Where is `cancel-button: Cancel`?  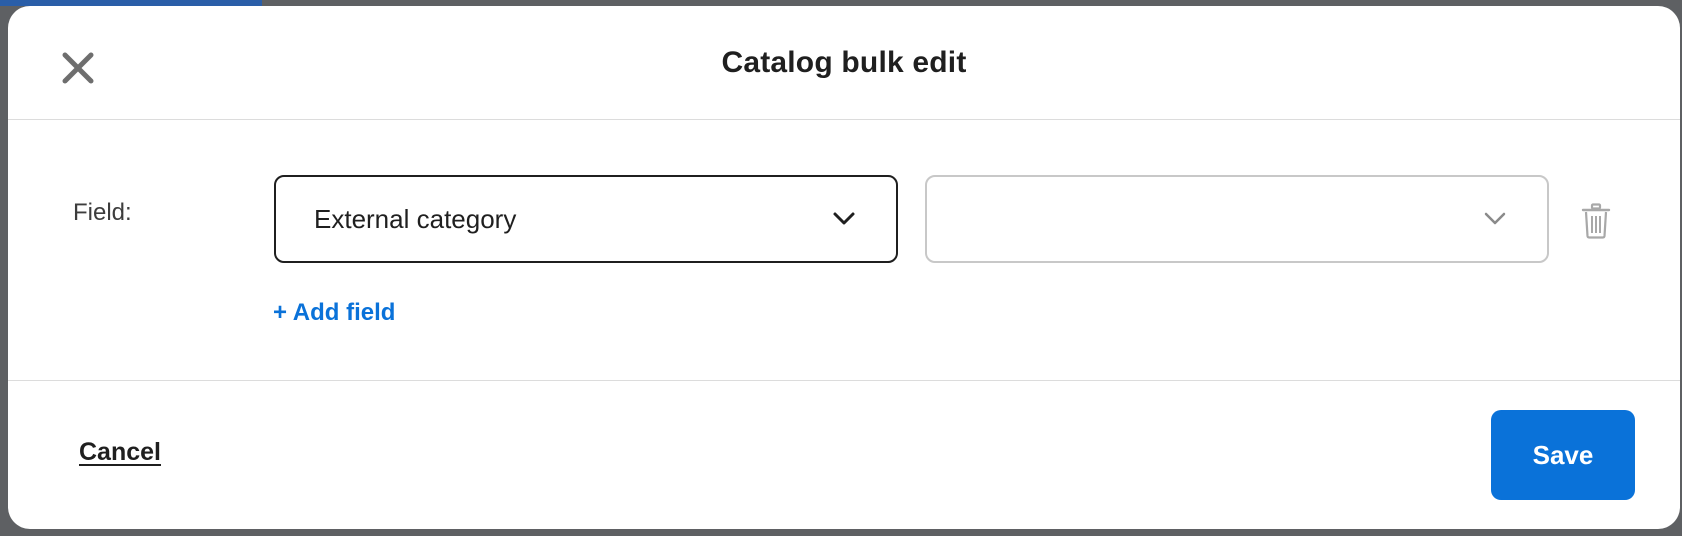 cancel-button: Cancel is located at coordinates (120, 452).